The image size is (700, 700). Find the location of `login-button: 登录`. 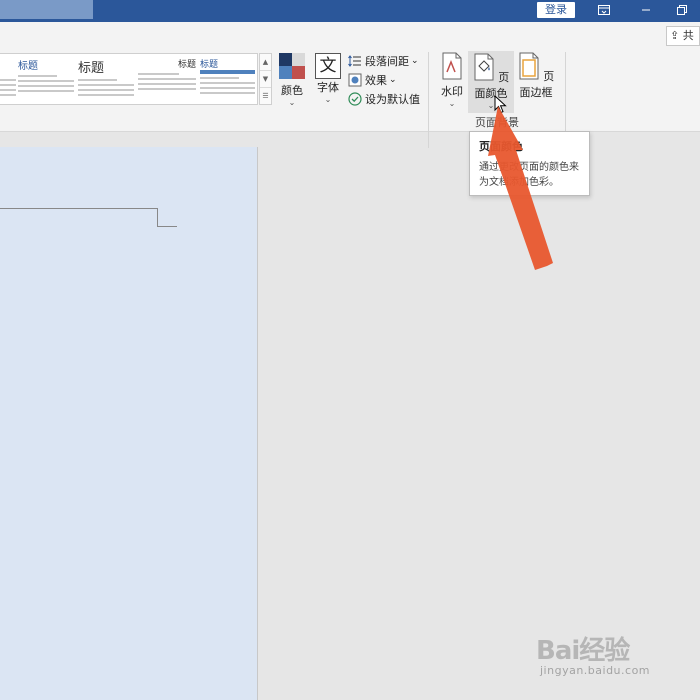

login-button: 登录 is located at coordinates (556, 10).